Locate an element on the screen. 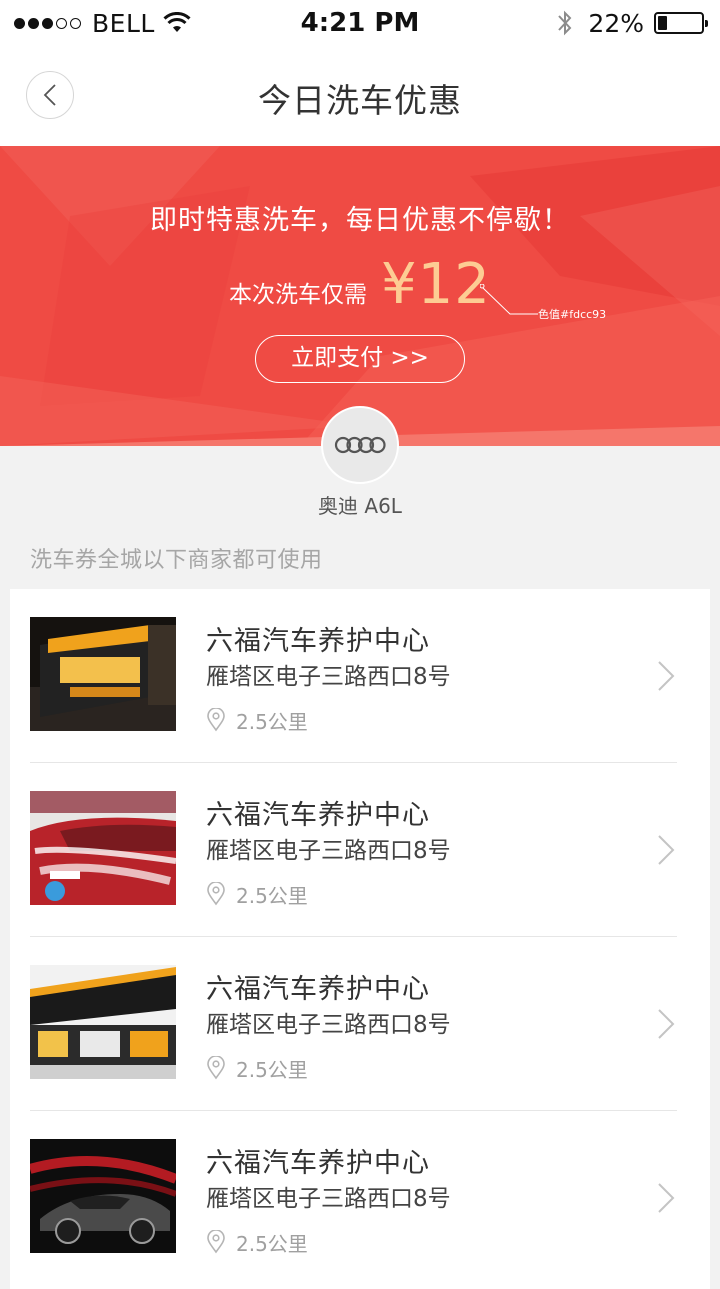 The image size is (720, 1289). status-bar: BELL 4:21 PM 22% is located at coordinates (360, 23).